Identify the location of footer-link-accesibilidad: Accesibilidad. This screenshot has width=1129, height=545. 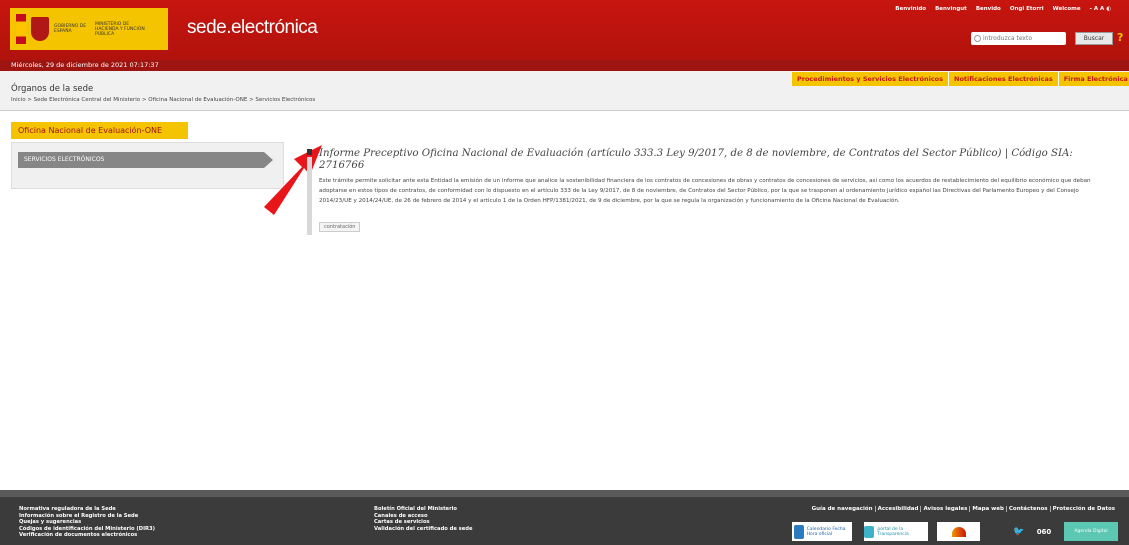
(897, 509).